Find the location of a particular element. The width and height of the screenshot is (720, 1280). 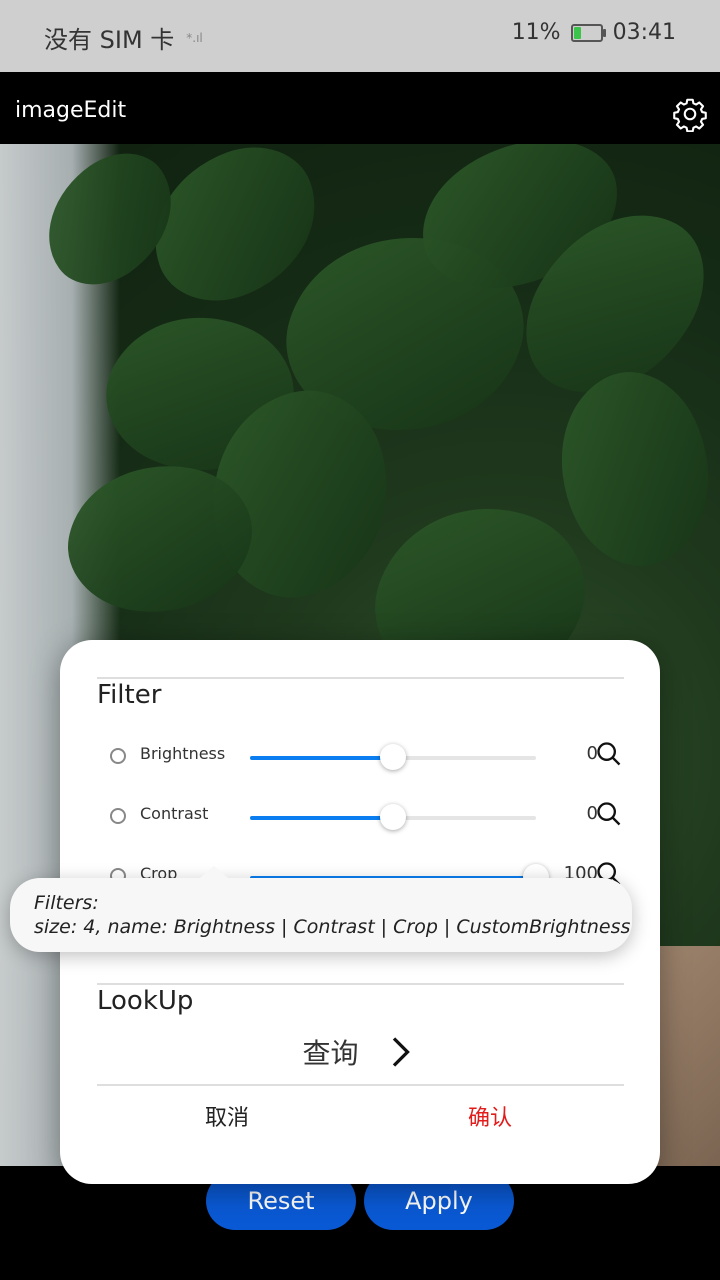

contrast-label: Contrast is located at coordinates (174, 813).